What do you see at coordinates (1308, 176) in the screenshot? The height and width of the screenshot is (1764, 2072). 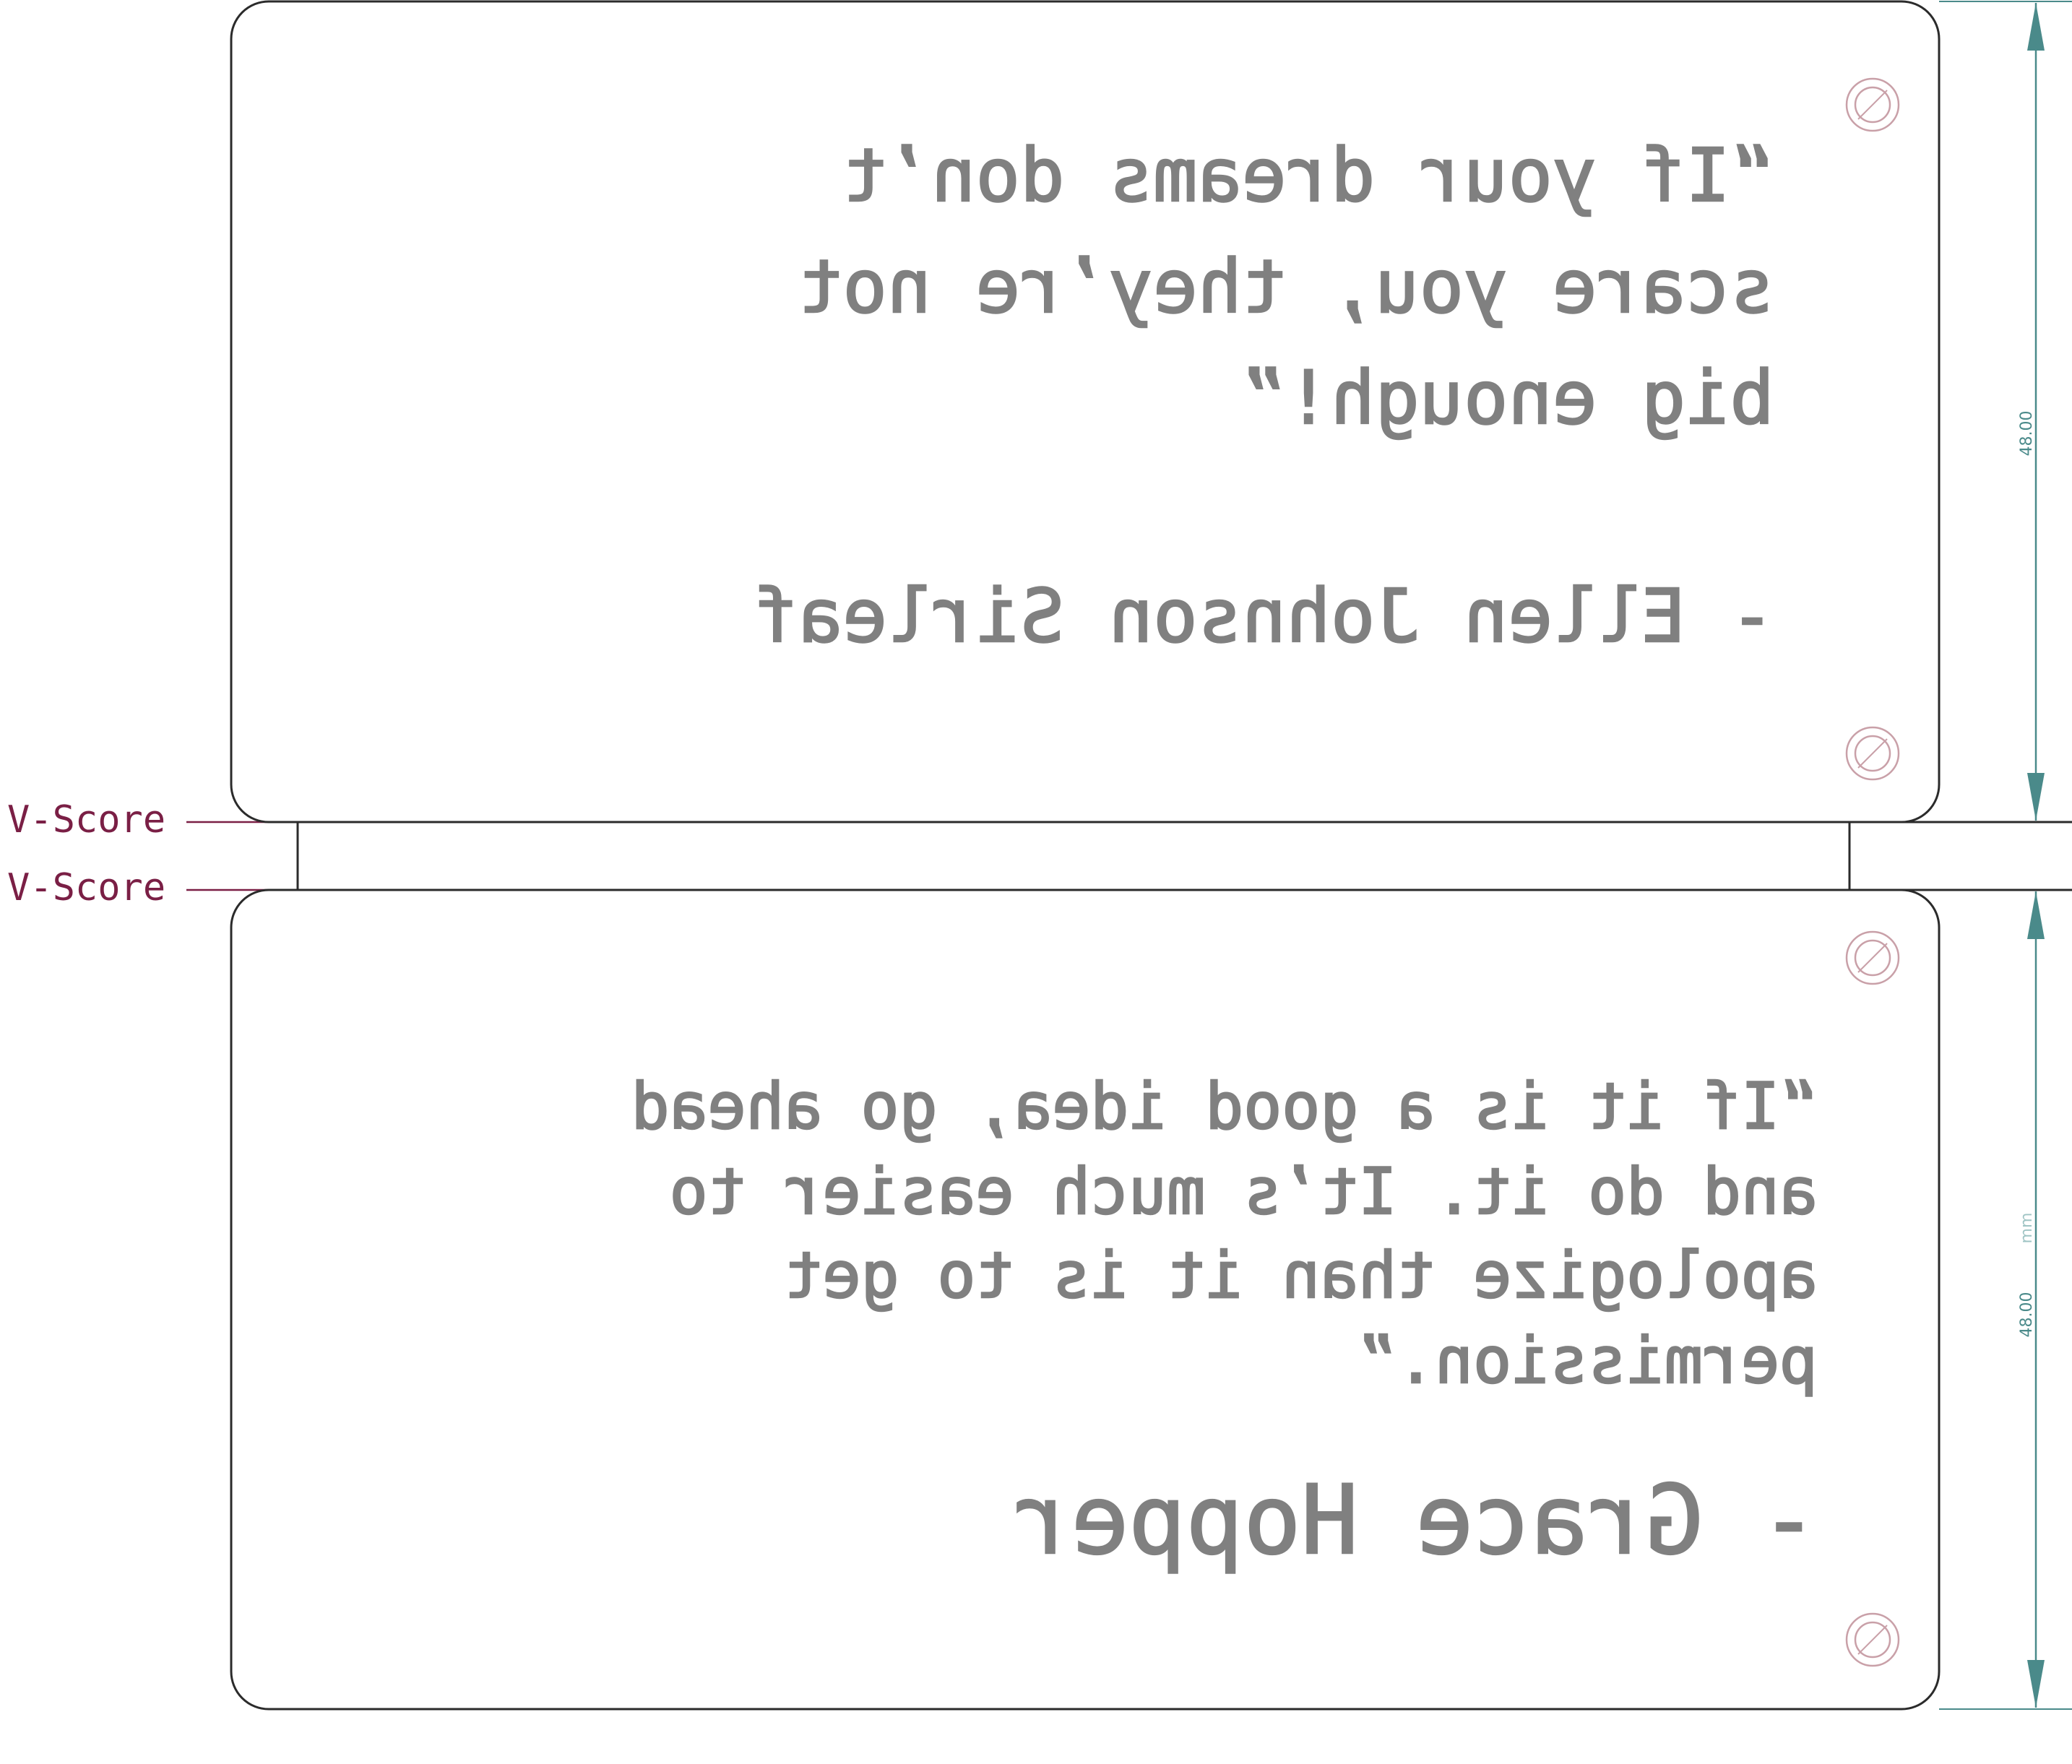 I see `board-top-quote-line: “If your dreams don’t` at bounding box center [1308, 176].